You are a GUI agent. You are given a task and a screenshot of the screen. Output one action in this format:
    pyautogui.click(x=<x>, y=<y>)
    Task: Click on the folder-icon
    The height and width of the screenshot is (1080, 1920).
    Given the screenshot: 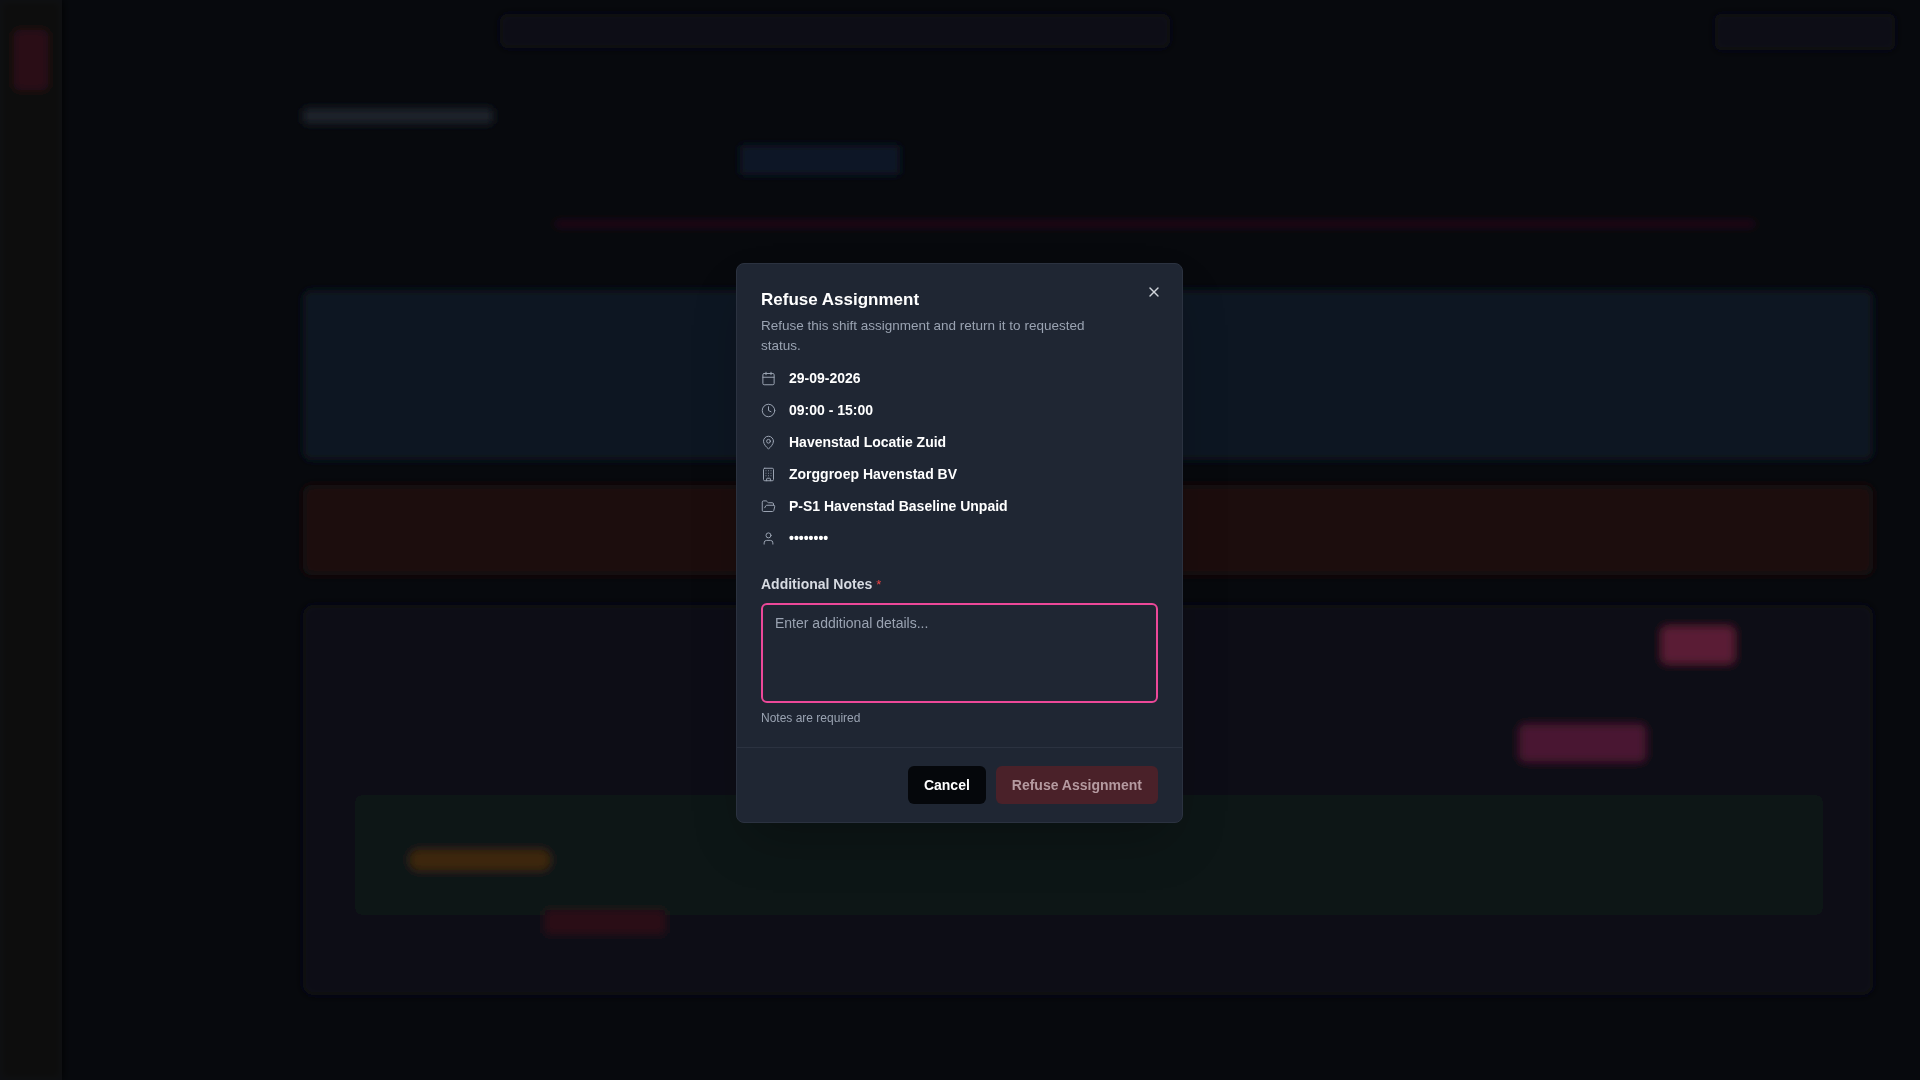 What is the action you would take?
    pyautogui.click(x=768, y=506)
    